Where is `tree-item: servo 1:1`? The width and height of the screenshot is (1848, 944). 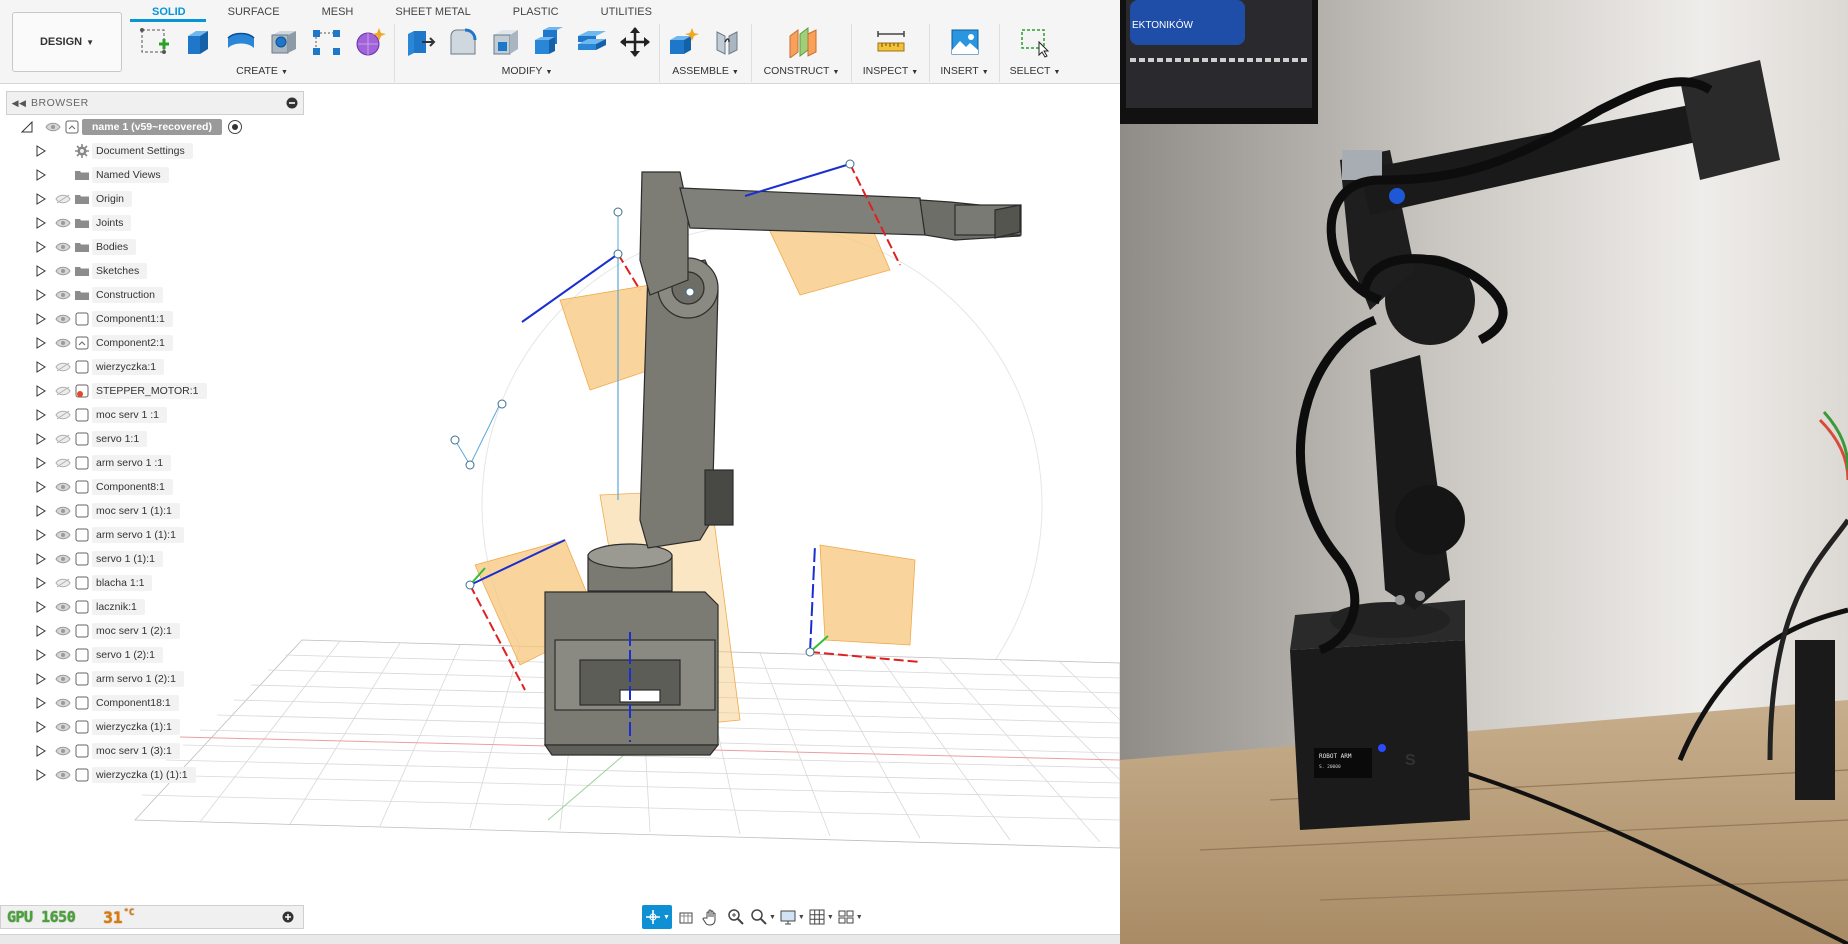
tree-item: servo 1:1 is located at coordinates (155, 439).